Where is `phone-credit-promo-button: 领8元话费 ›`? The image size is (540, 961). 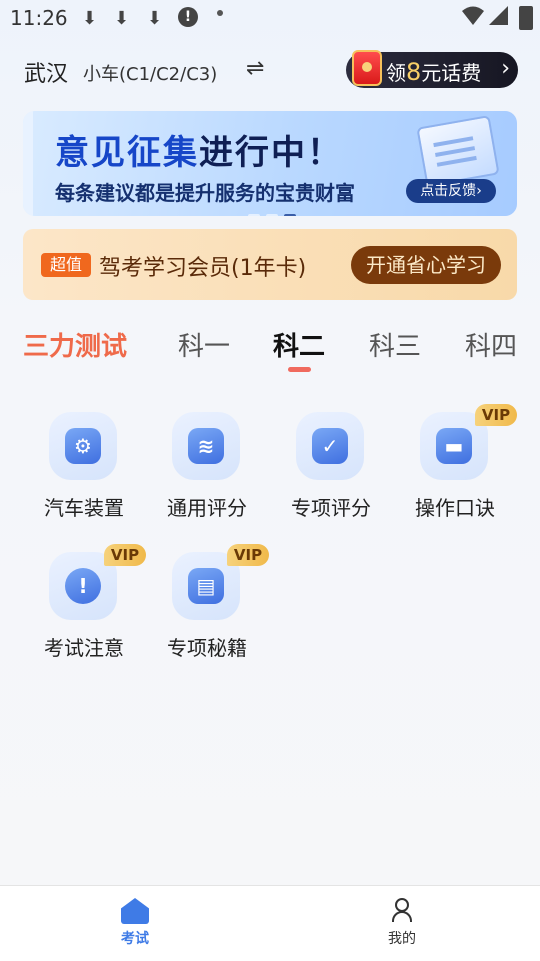
phone-credit-promo-button: 领8元话费 › is located at coordinates (432, 69).